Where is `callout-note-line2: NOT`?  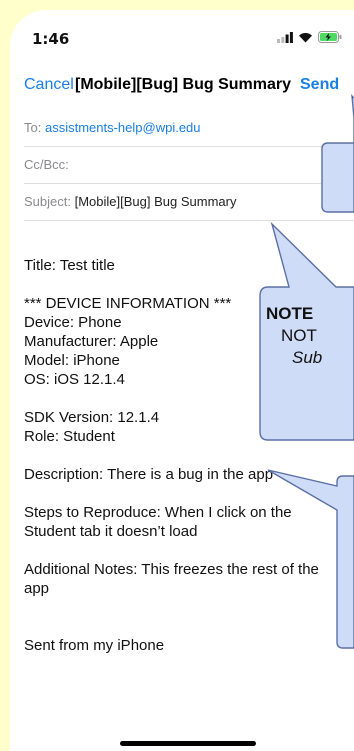
callout-note-line2: NOT is located at coordinates (299, 335).